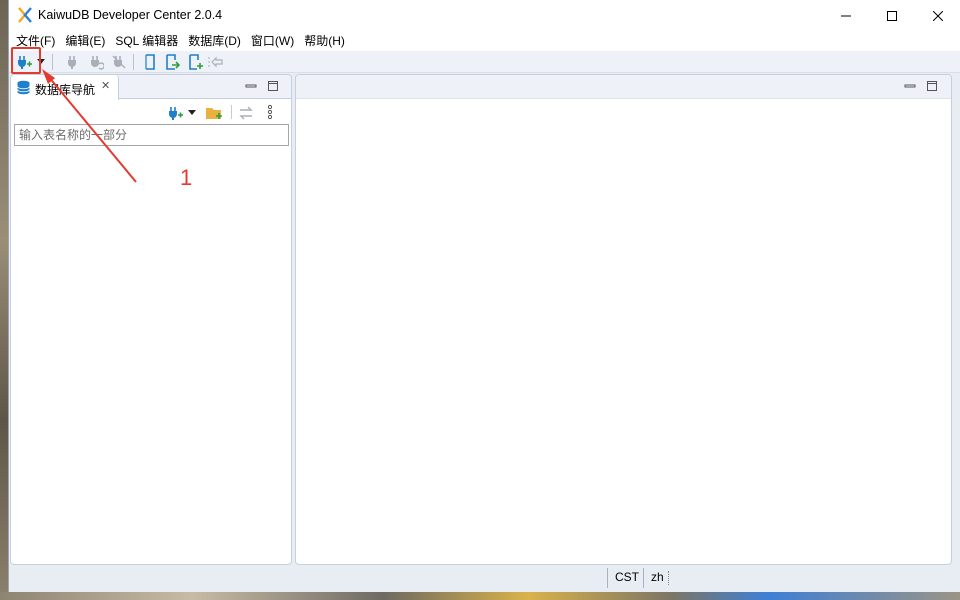  Describe the element at coordinates (484, 579) in the screenshot. I see `status-bar: CST zh` at that location.